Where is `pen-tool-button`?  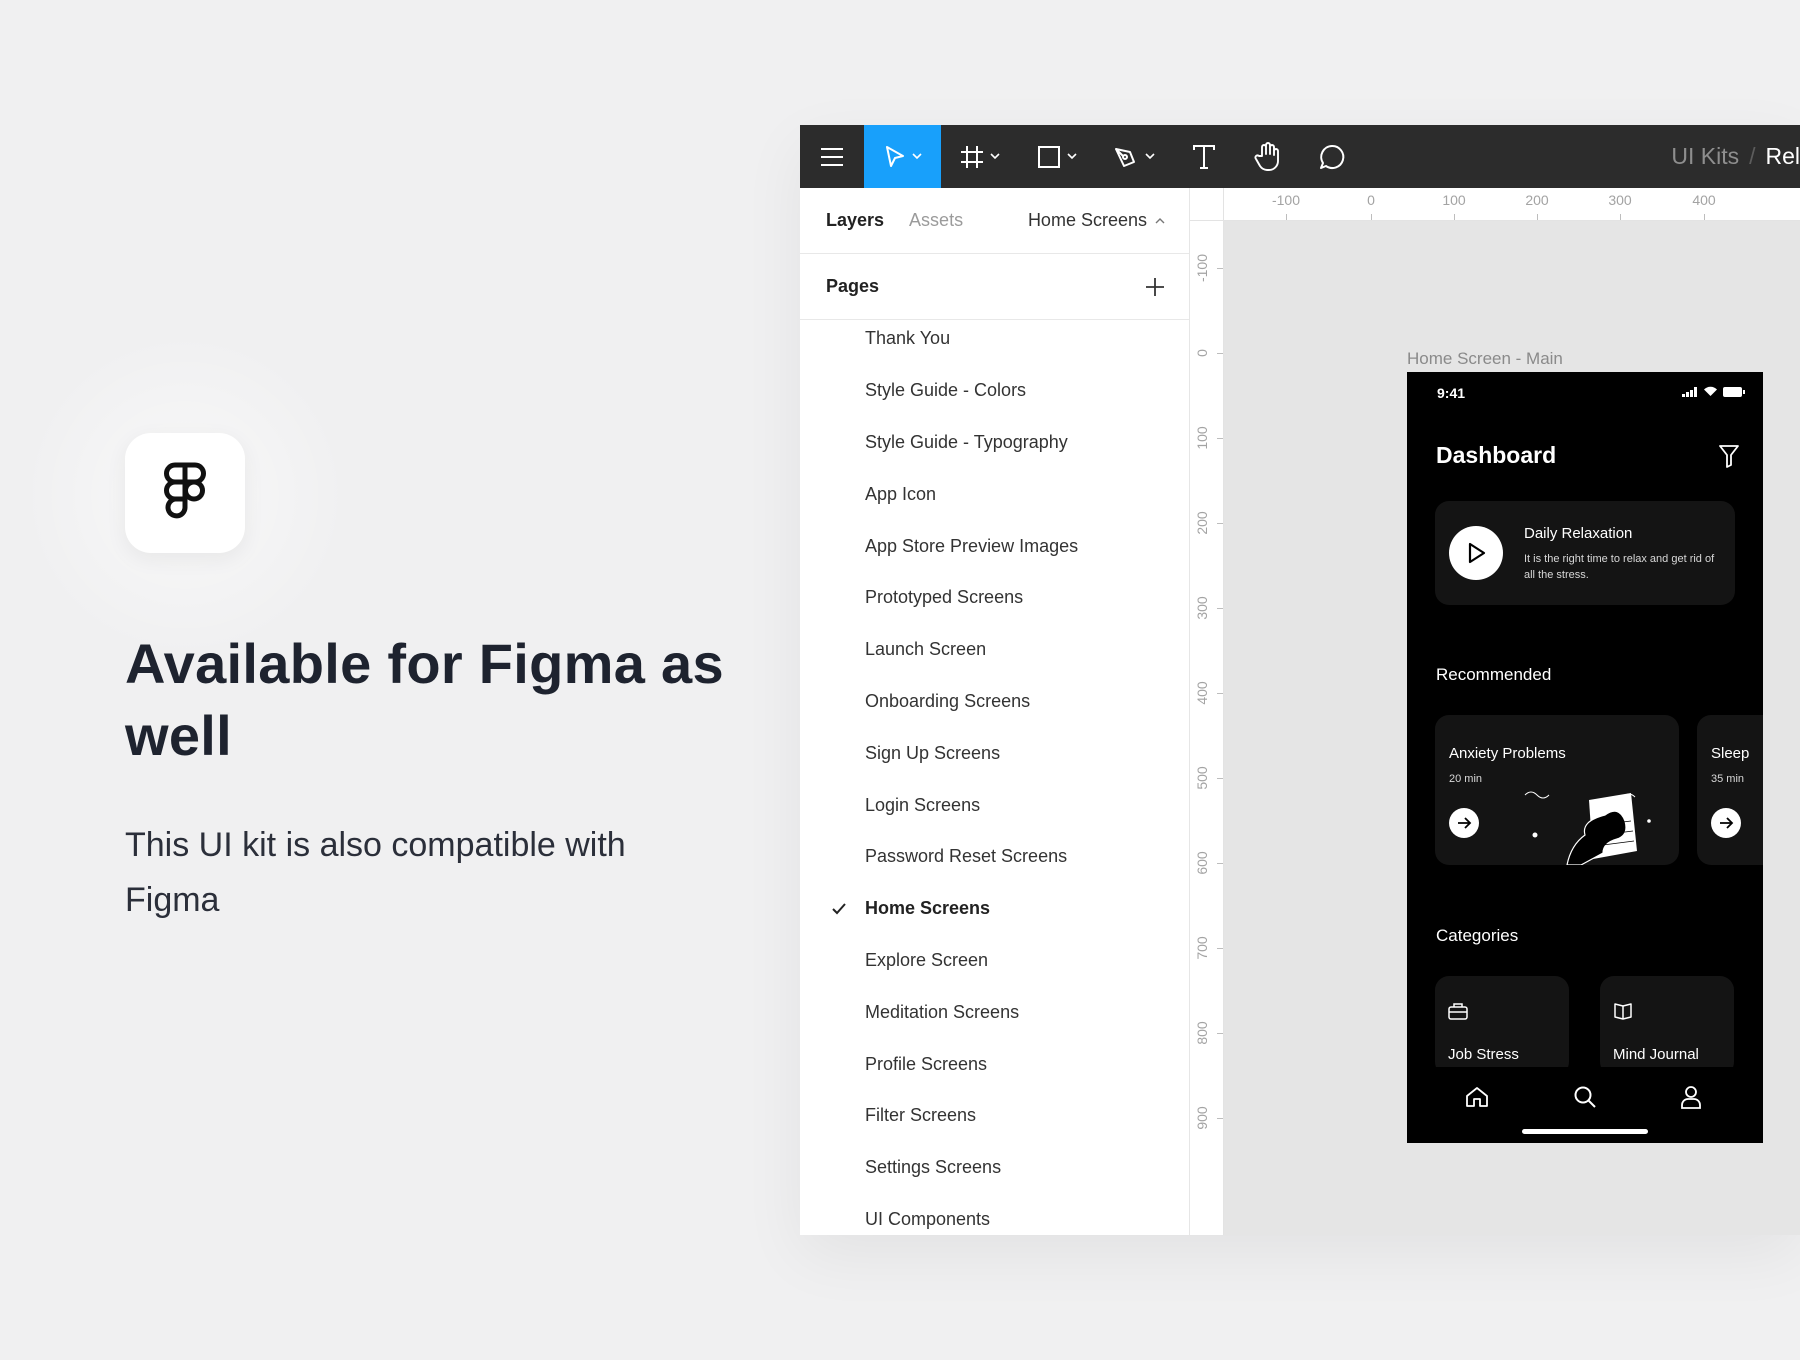 pen-tool-button is located at coordinates (1133, 156).